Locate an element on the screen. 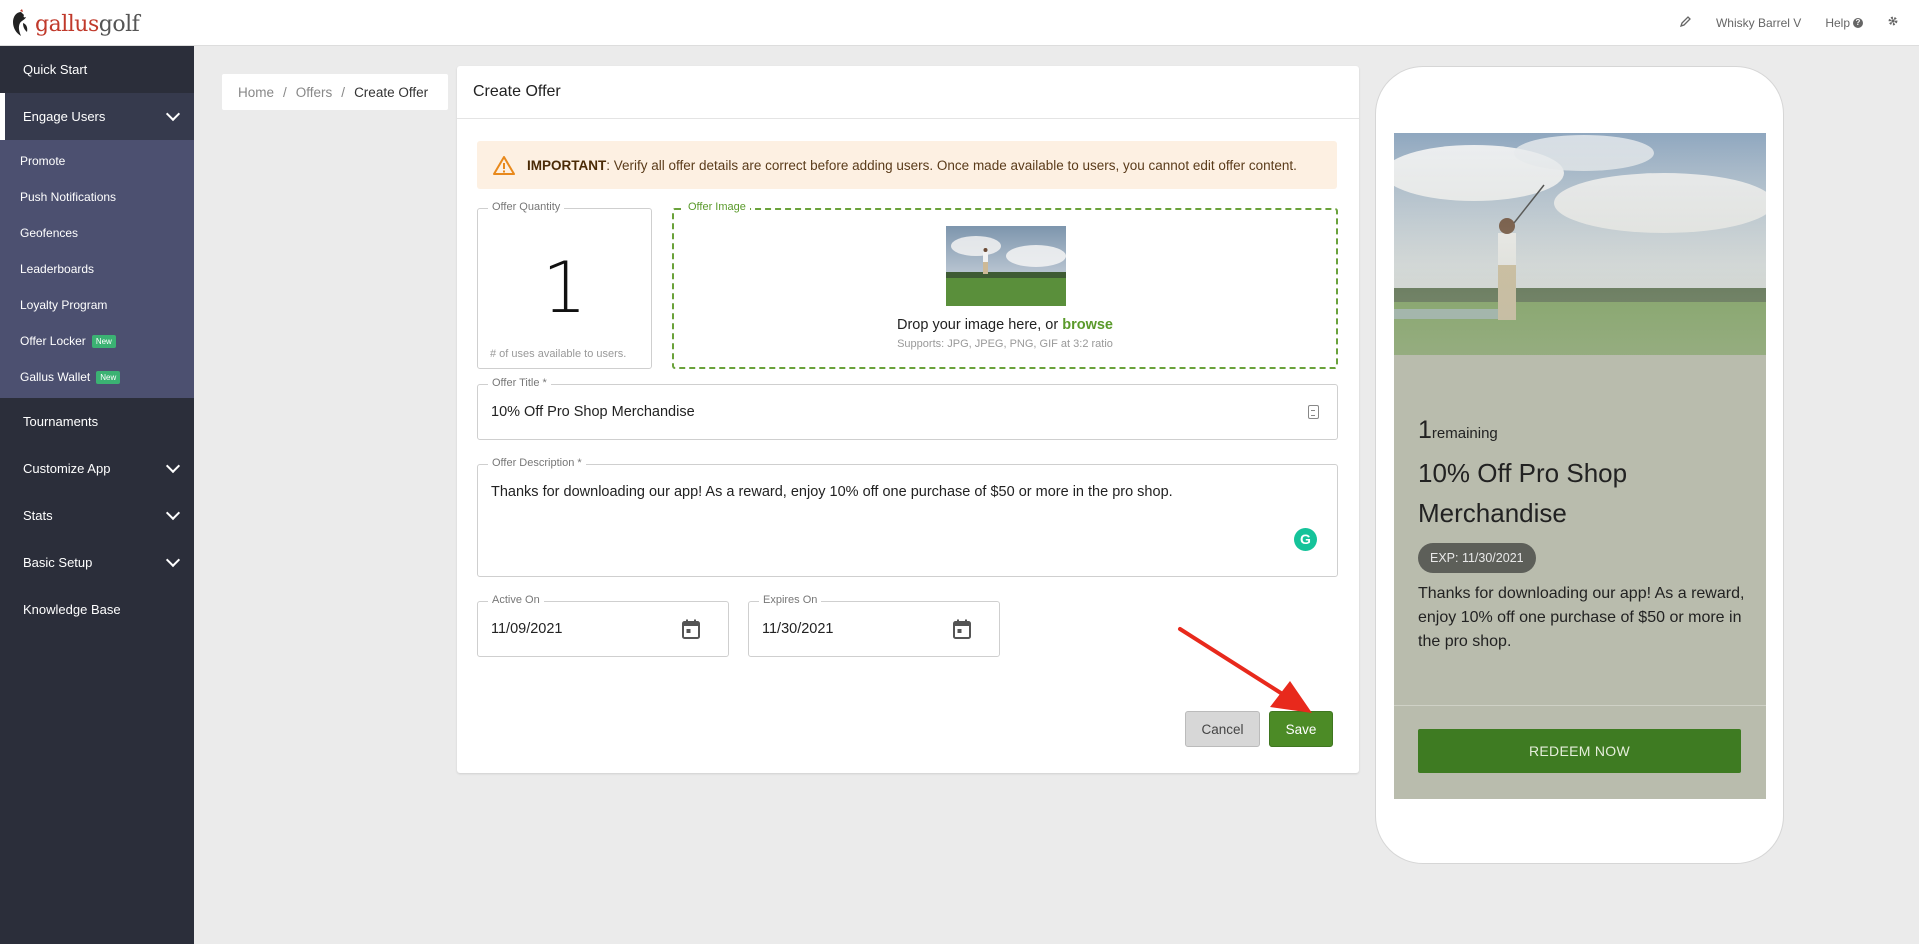 The height and width of the screenshot is (944, 1919). sidebar-item-label: Basic Setup is located at coordinates (58, 562).